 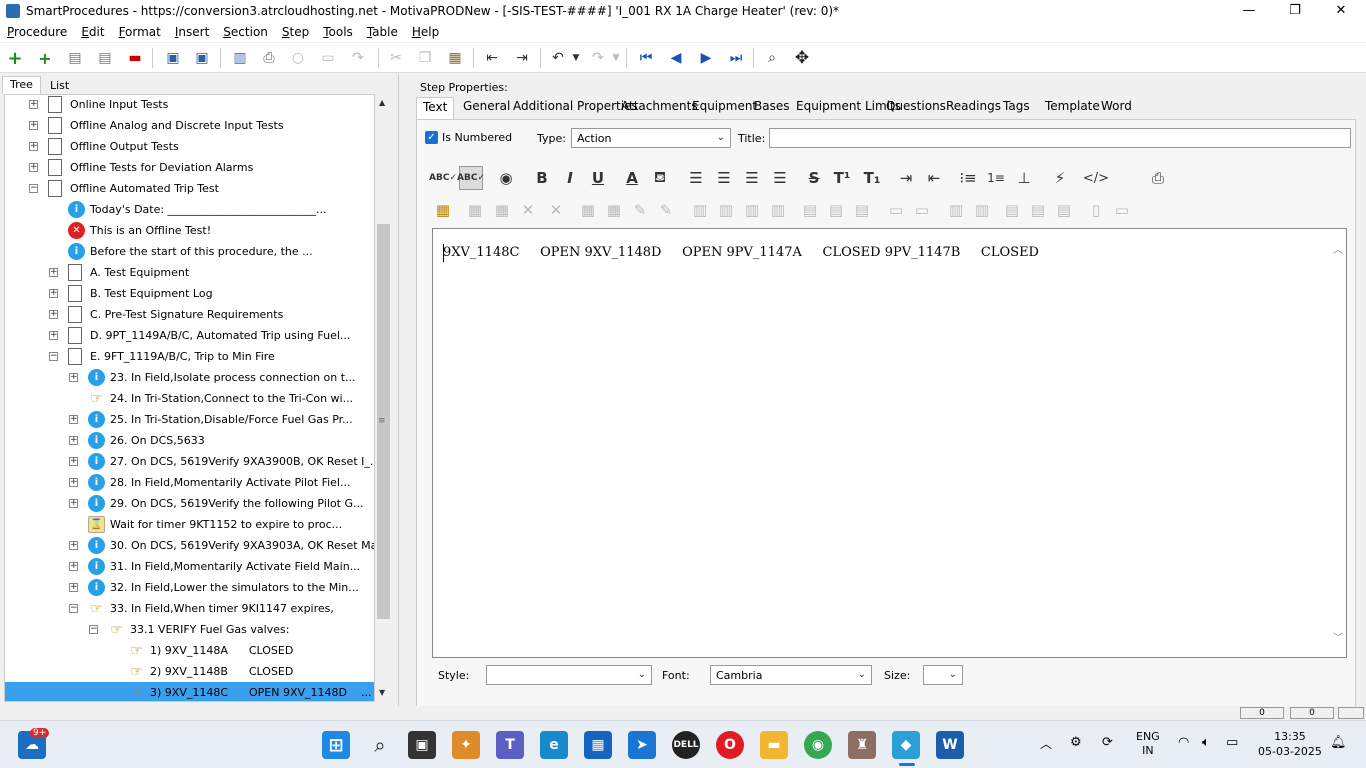 What do you see at coordinates (425, 58) in the screenshot?
I see `copy-icon: ❐` at bounding box center [425, 58].